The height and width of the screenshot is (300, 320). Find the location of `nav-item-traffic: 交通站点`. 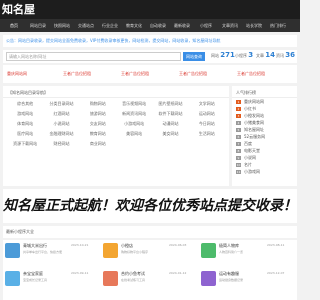

nav-item-traffic: 交通站点 is located at coordinates (86, 26).